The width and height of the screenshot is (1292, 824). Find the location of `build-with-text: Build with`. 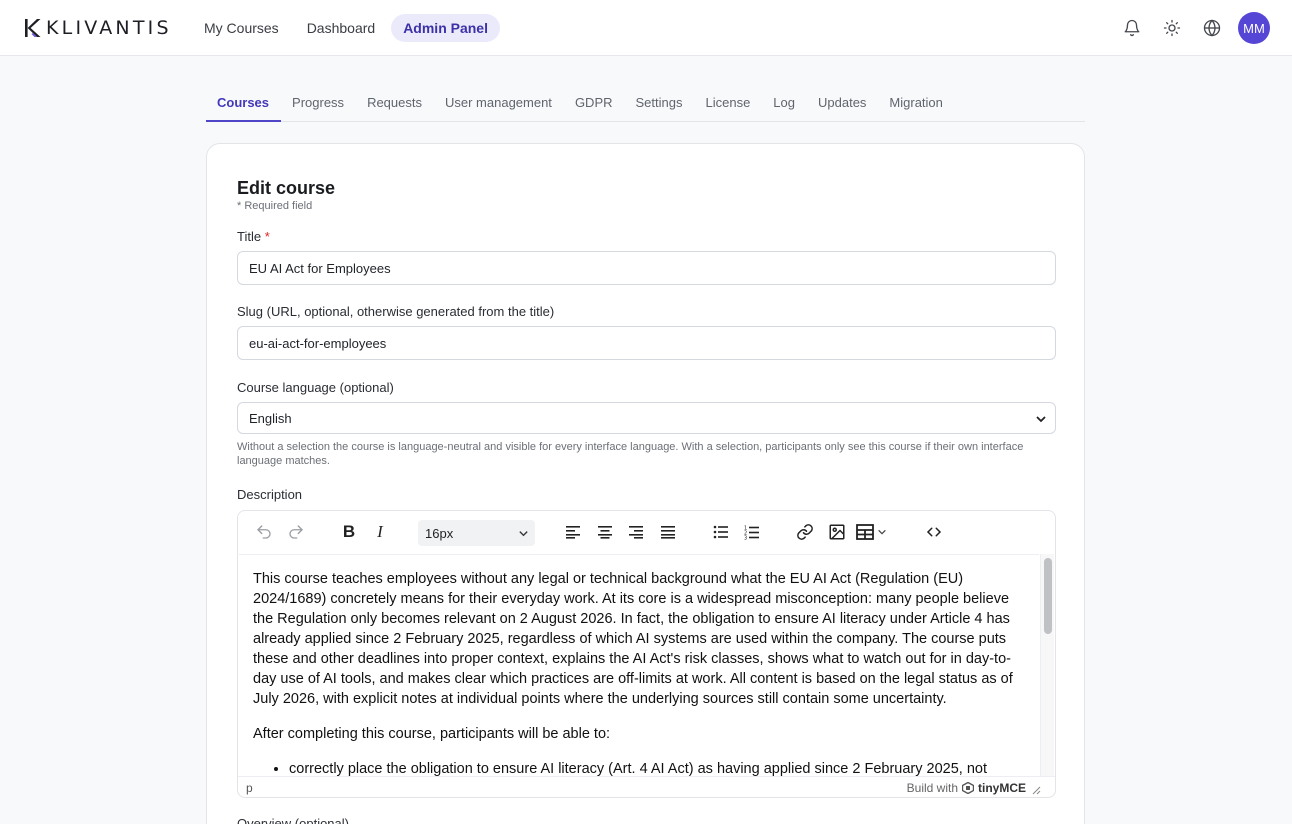

build-with-text: Build with is located at coordinates (932, 788).